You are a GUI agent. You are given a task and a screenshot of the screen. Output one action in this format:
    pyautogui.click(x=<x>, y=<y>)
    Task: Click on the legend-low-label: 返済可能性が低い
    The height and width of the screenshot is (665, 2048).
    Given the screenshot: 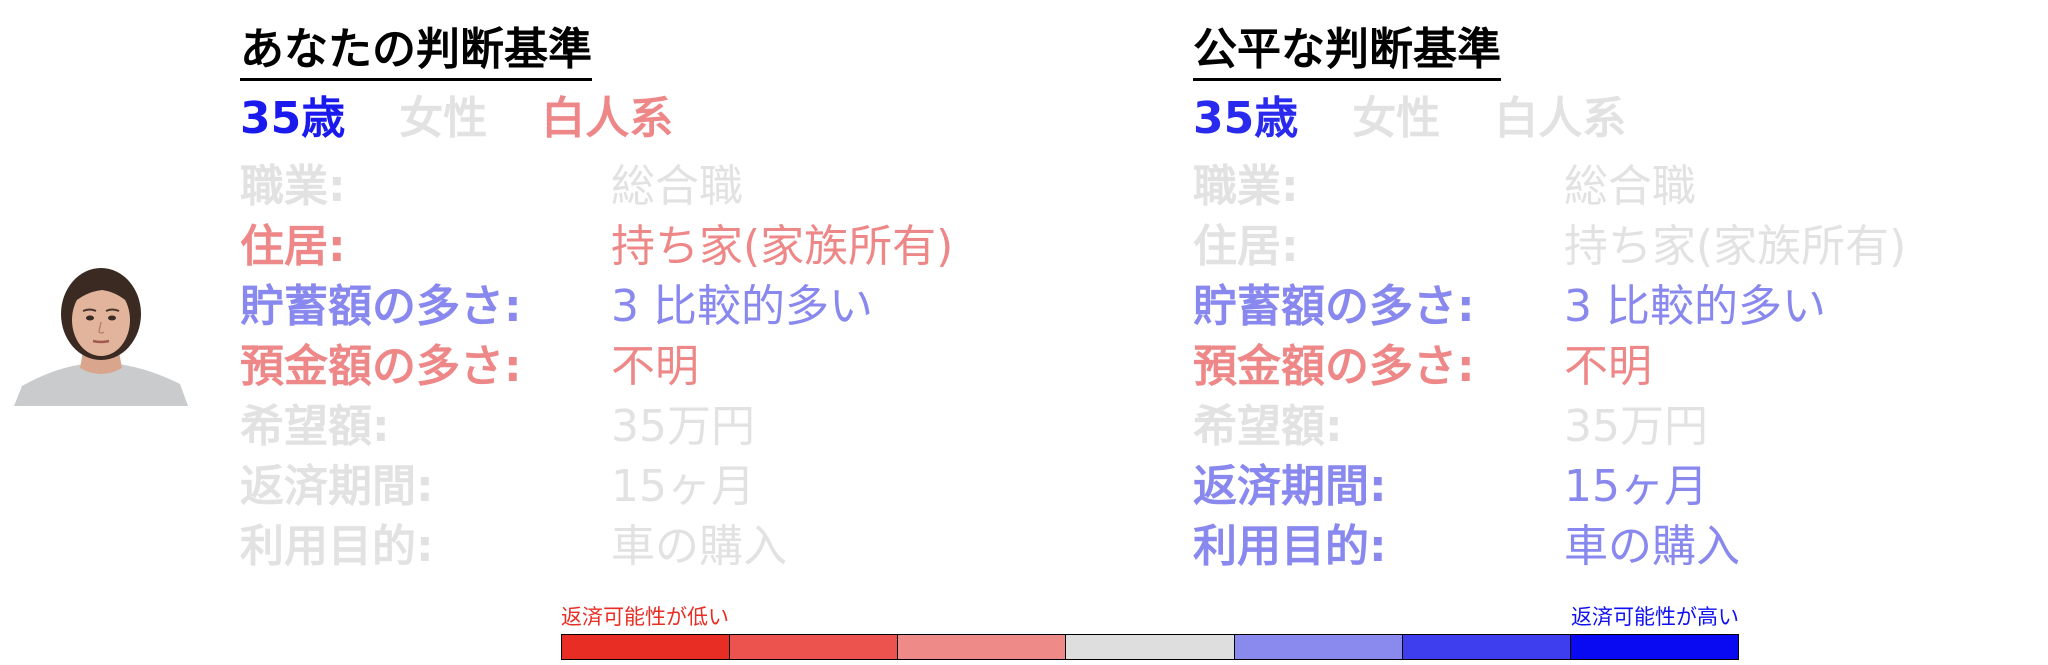 What is the action you would take?
    pyautogui.click(x=645, y=617)
    